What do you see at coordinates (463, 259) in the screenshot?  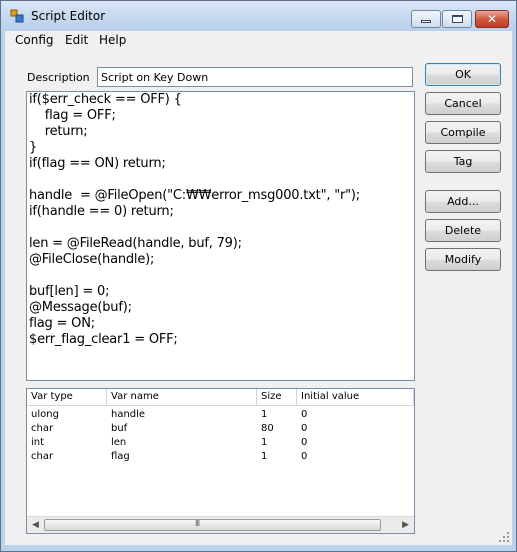 I see `modify-button: Modify` at bounding box center [463, 259].